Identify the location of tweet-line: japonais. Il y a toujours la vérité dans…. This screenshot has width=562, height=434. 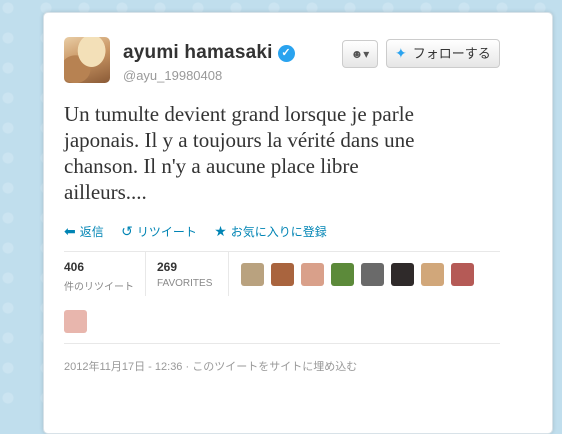
(239, 140).